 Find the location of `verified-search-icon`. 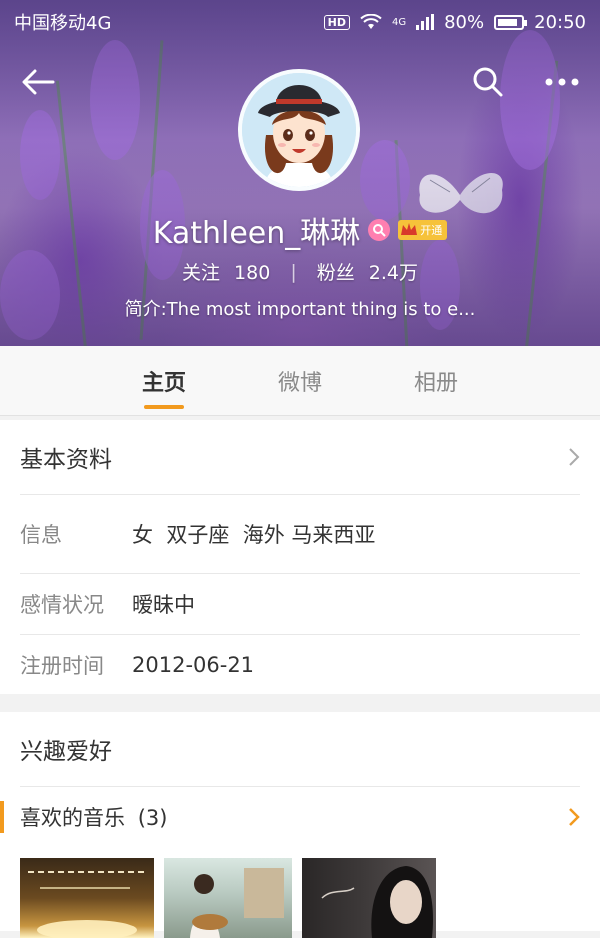

verified-search-icon is located at coordinates (379, 230).